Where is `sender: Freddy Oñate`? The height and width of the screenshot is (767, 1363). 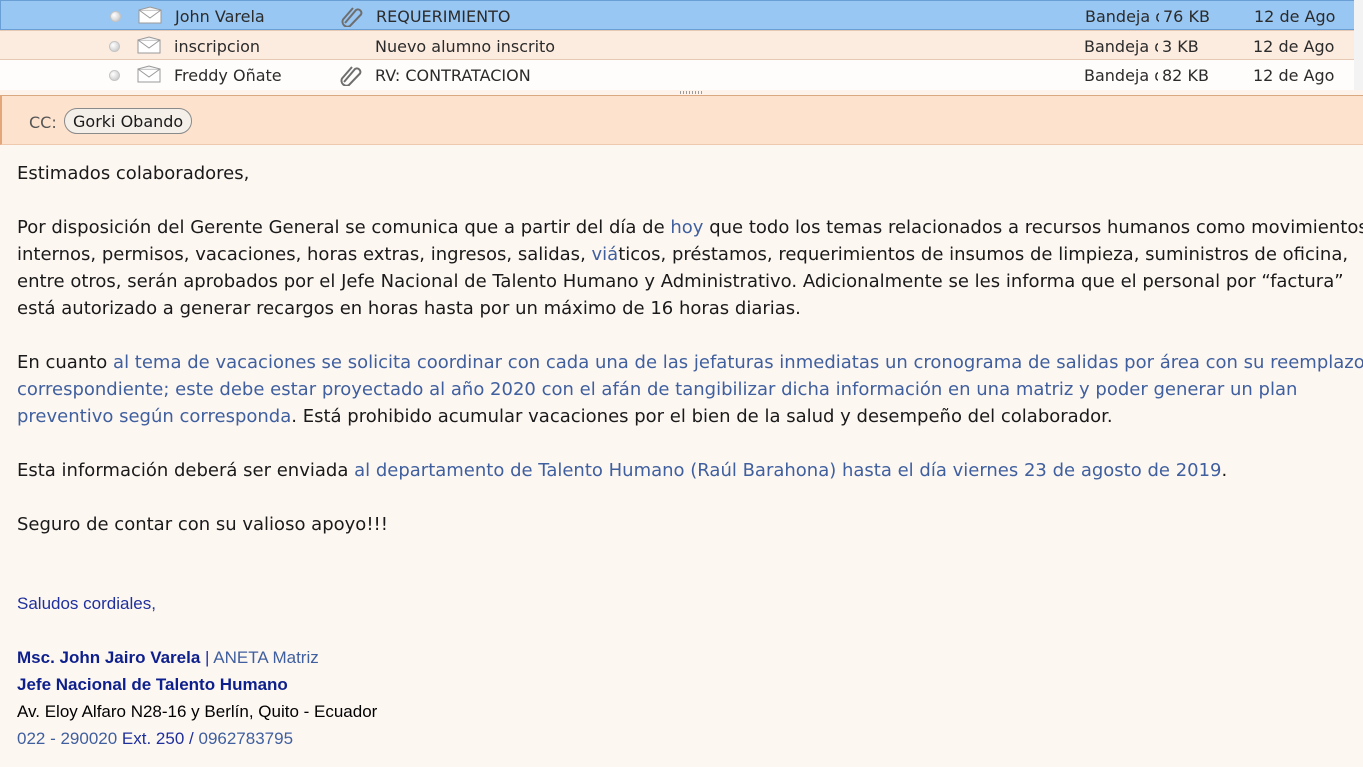 sender: Freddy Oñate is located at coordinates (228, 75).